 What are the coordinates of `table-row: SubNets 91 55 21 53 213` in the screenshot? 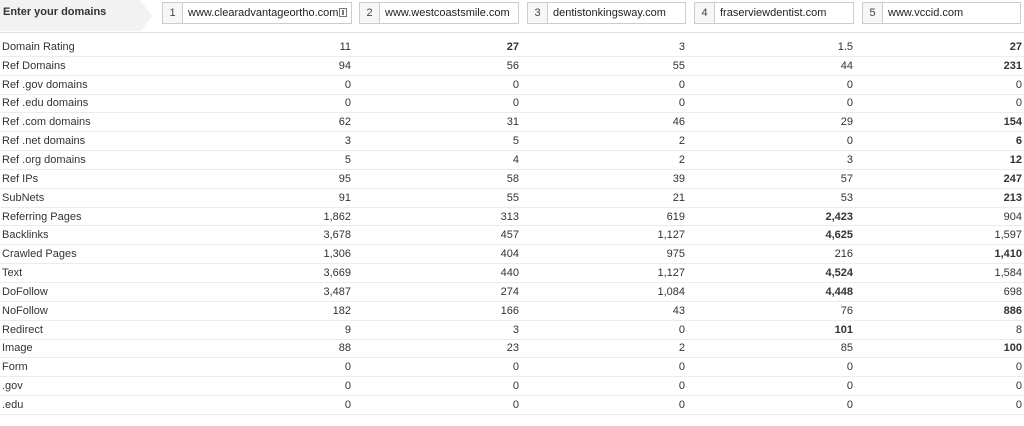 It's located at (512, 198).